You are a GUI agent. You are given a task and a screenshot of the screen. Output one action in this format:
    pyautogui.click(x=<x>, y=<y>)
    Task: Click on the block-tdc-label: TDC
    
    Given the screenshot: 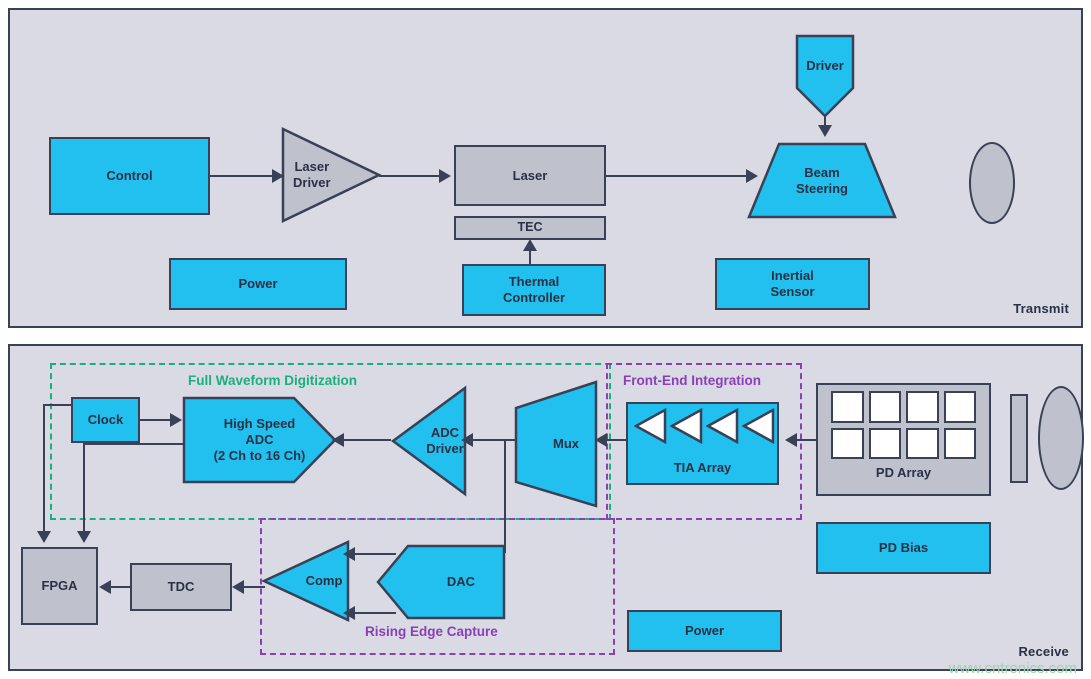 What is the action you would take?
    pyautogui.click(x=181, y=587)
    